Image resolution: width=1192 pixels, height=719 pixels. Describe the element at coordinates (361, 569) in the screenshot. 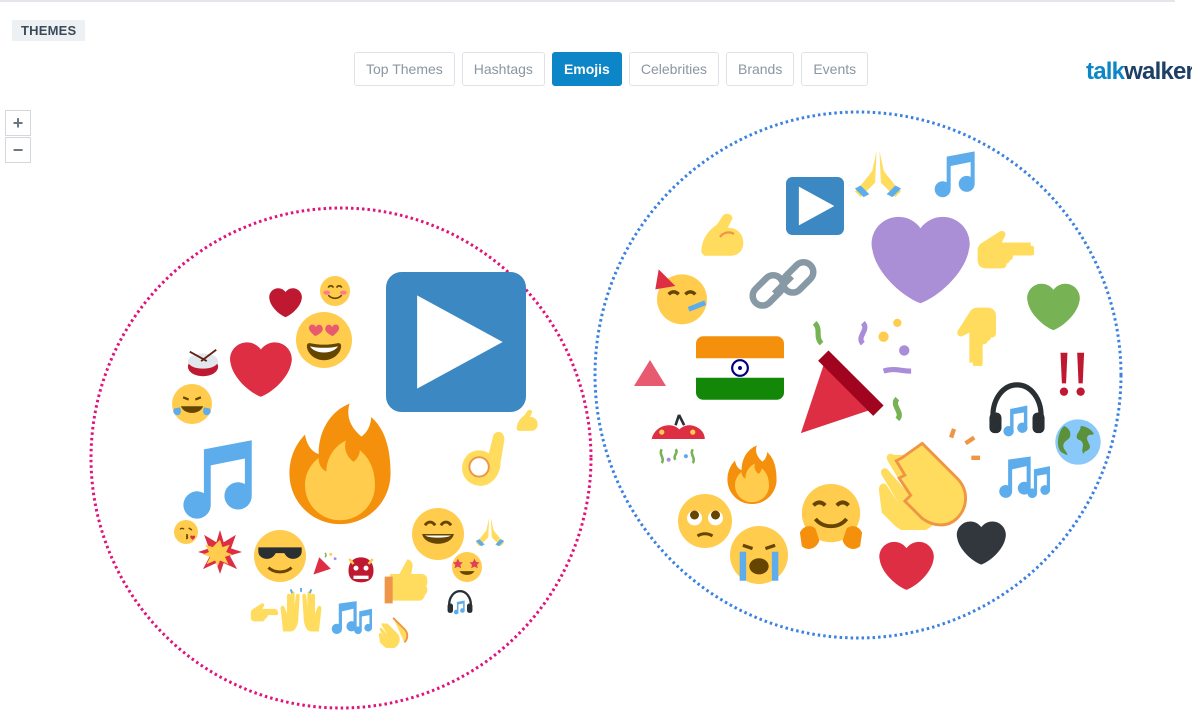

I see `ogre-icon` at that location.